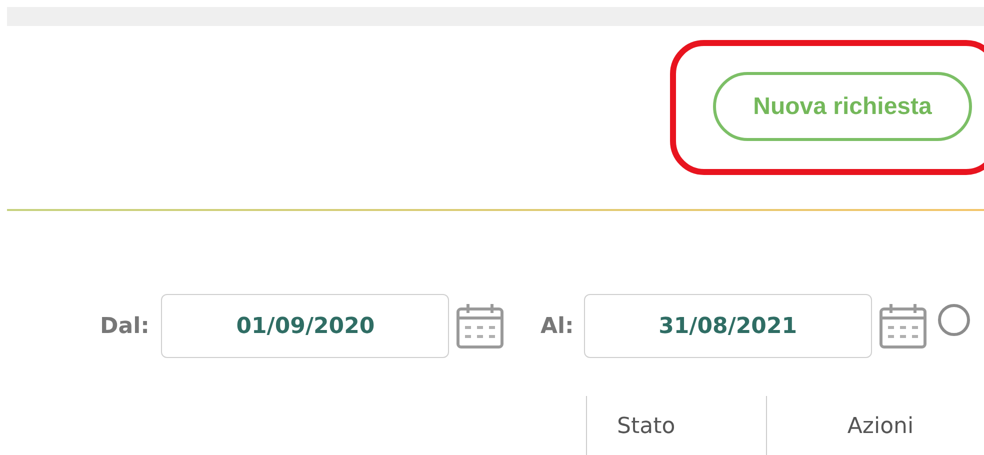 The image size is (984, 455). What do you see at coordinates (728, 326) in the screenshot?
I see `date-field: 31/08/2021` at bounding box center [728, 326].